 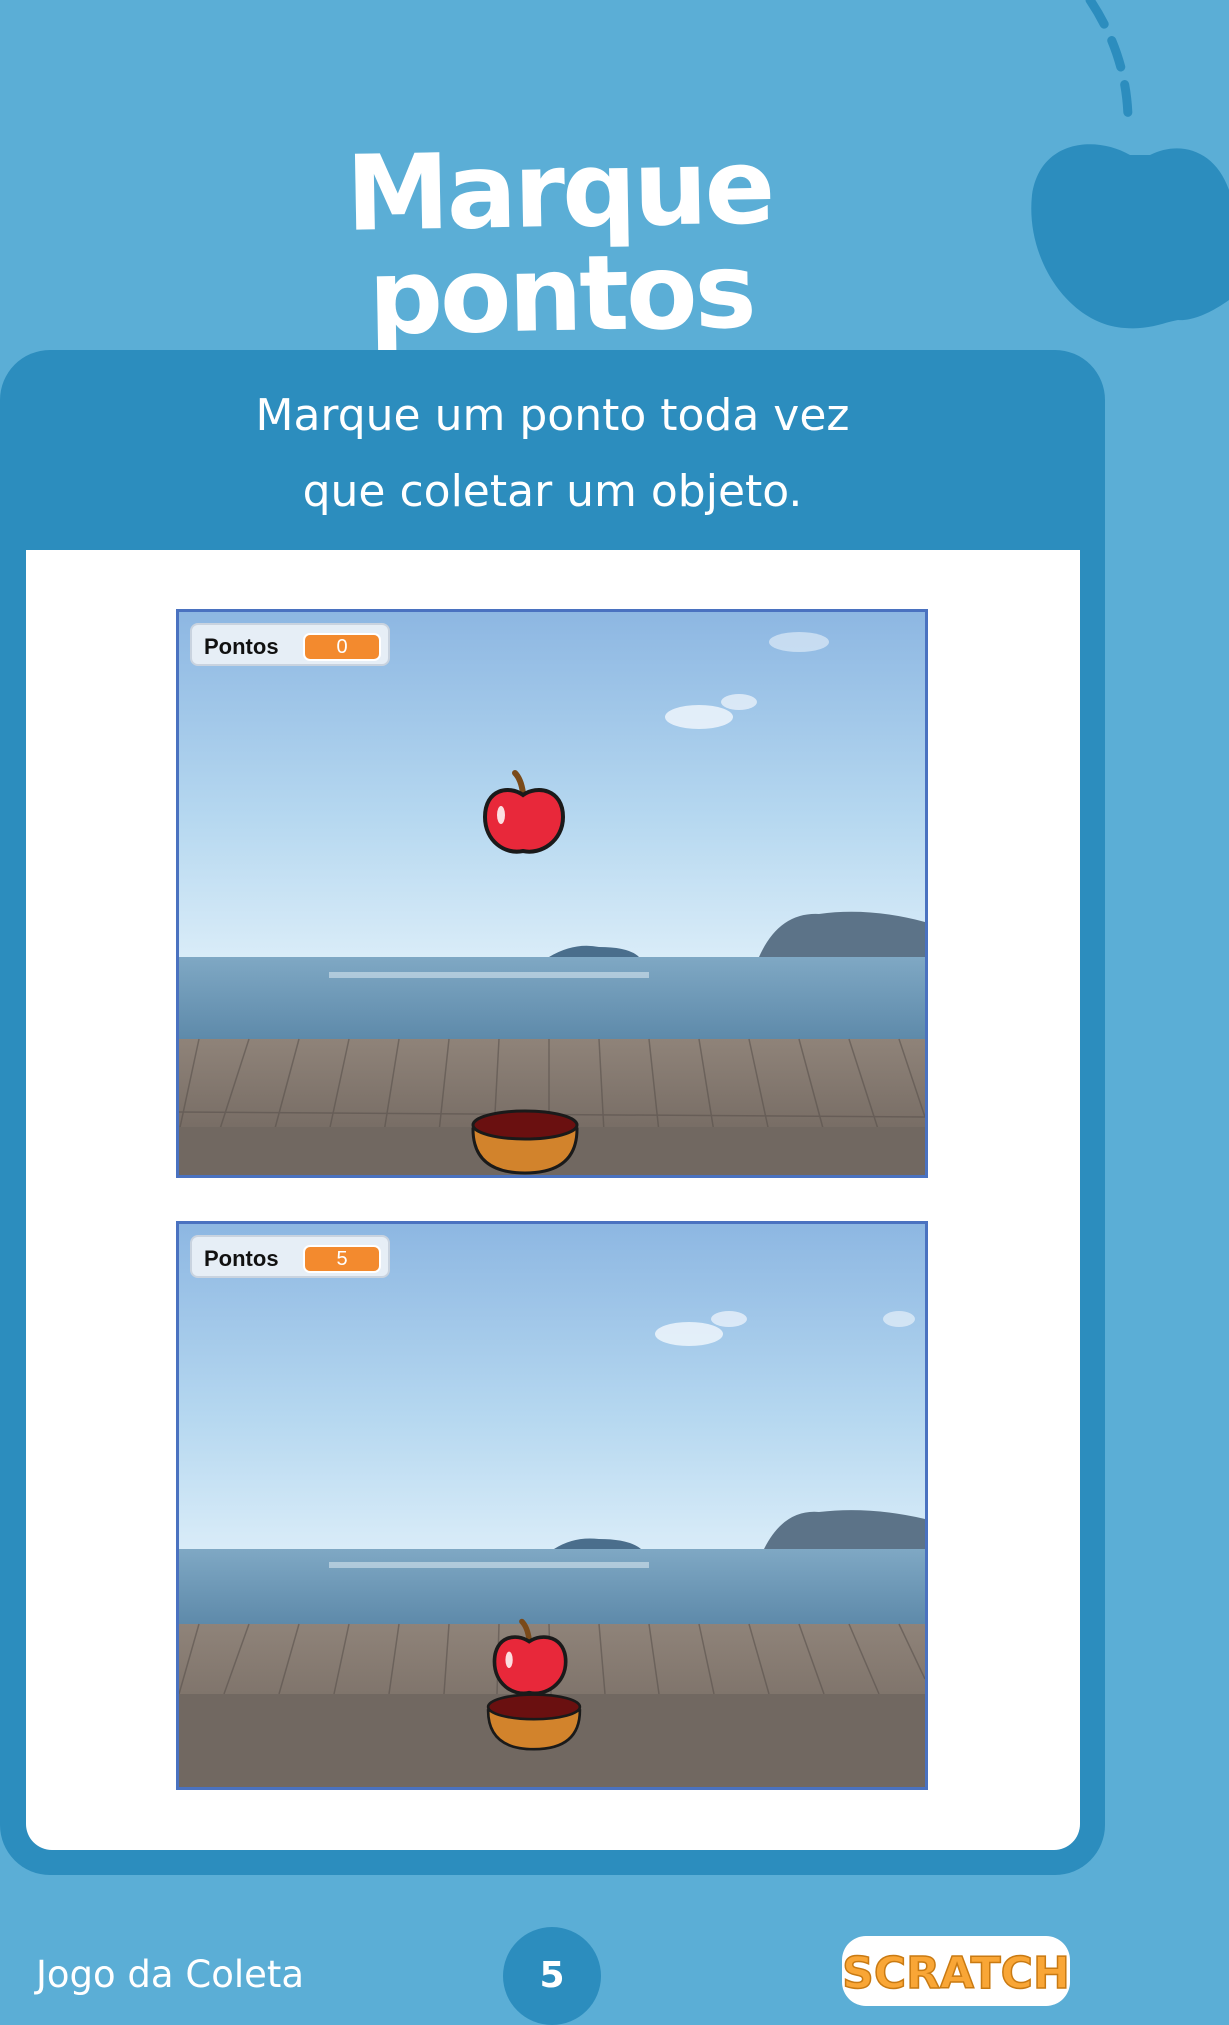 I want to click on caption-line-2: que coletar um objeto., so click(x=552, y=491).